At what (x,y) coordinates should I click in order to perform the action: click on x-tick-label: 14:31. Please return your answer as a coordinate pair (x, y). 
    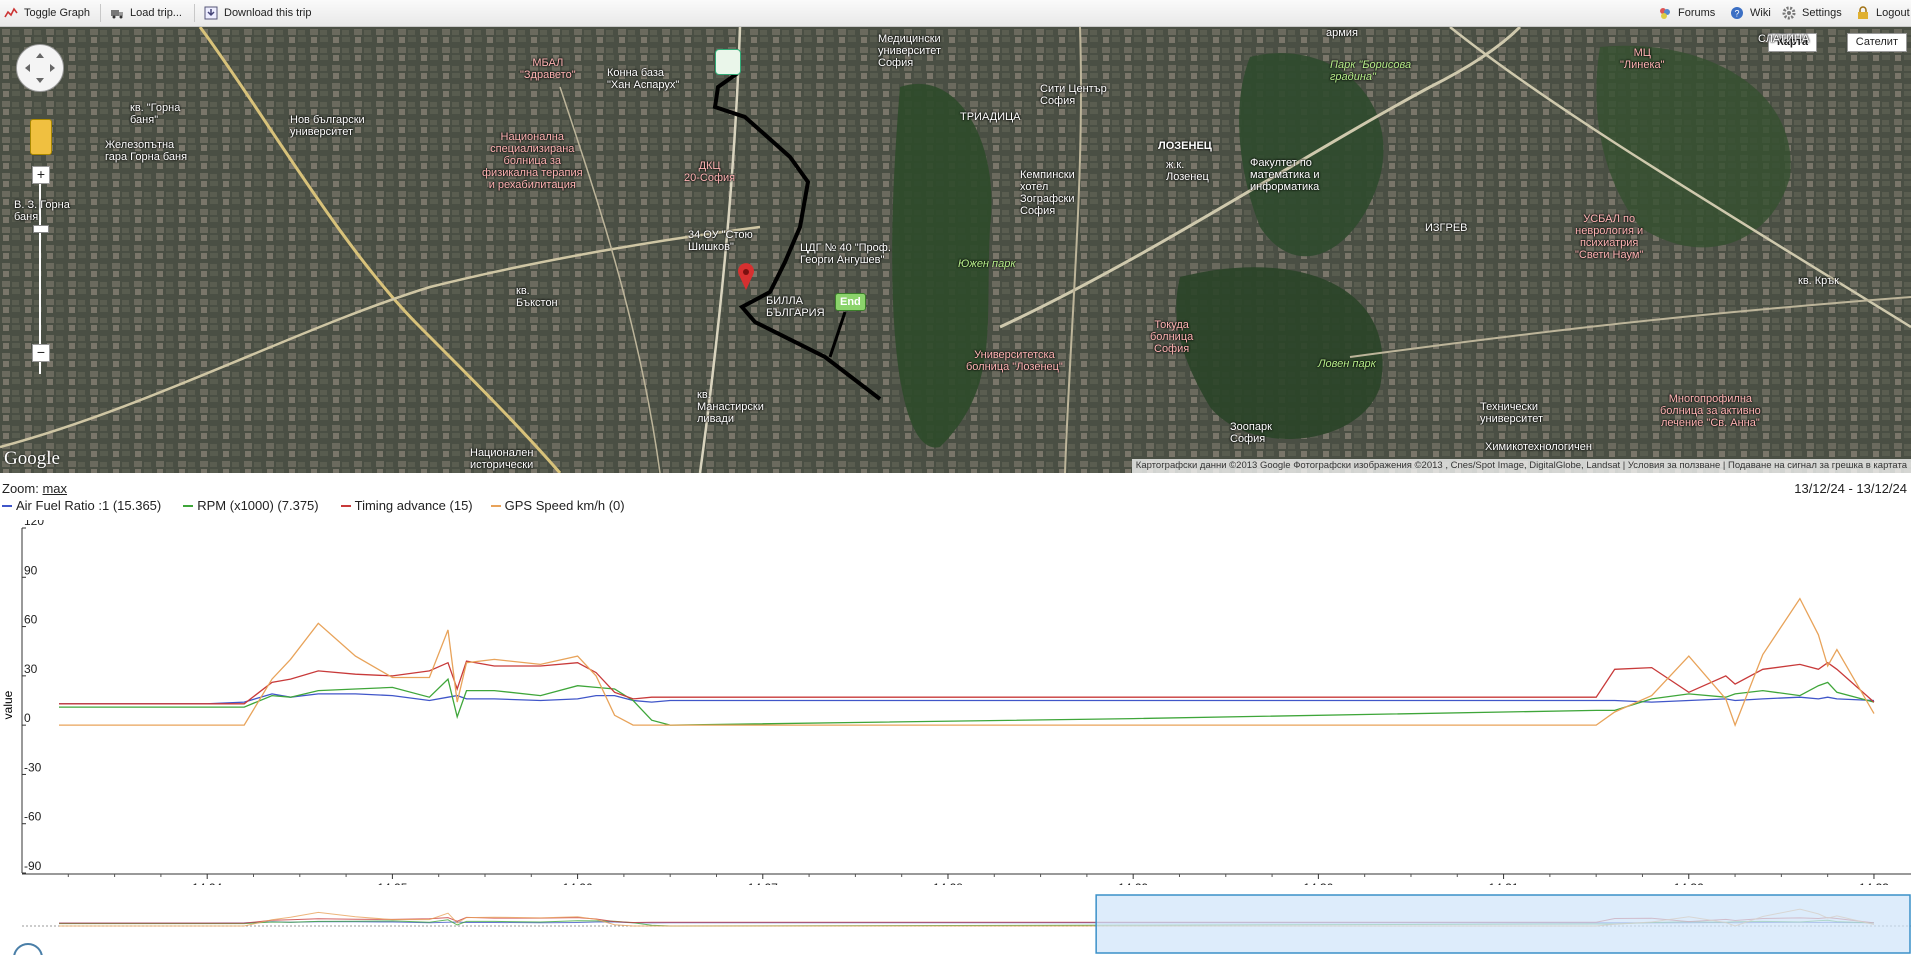
    Looking at the image, I should click on (1504, 883).